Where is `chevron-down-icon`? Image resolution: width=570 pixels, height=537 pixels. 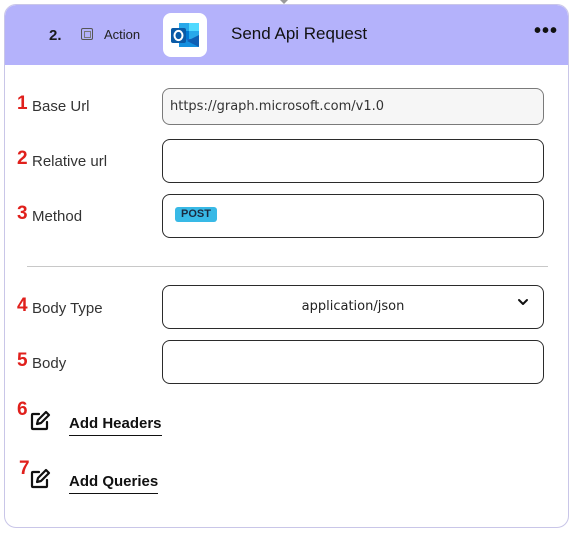 chevron-down-icon is located at coordinates (523, 302).